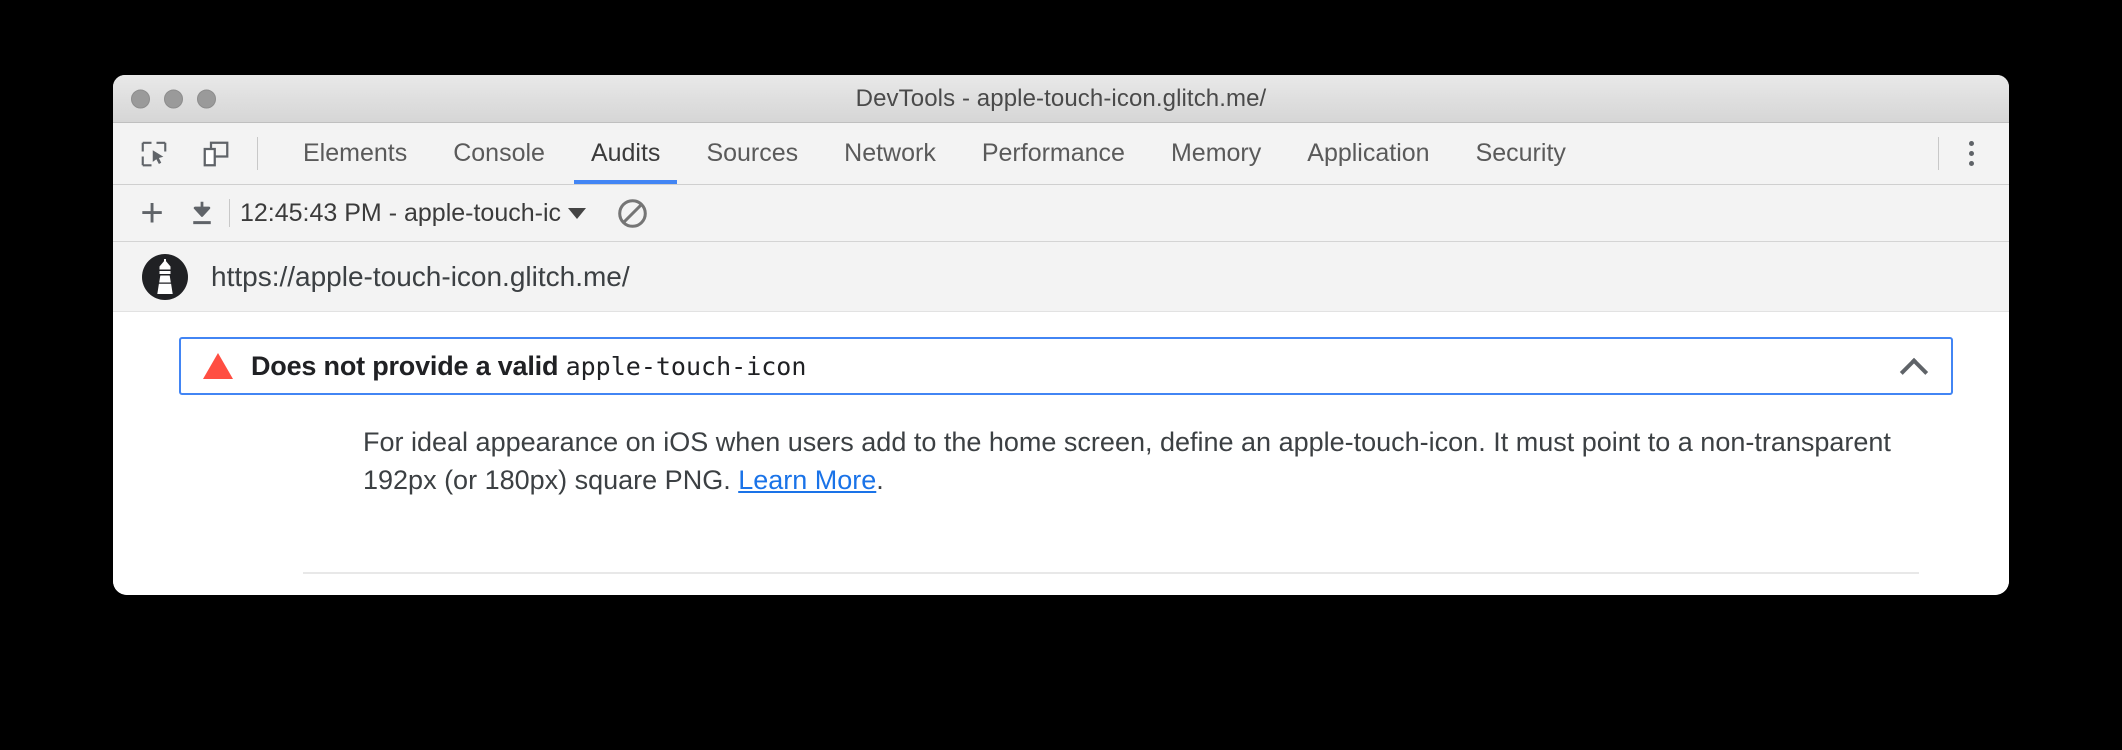  What do you see at coordinates (216, 154) in the screenshot?
I see `device-toolbar-icon` at bounding box center [216, 154].